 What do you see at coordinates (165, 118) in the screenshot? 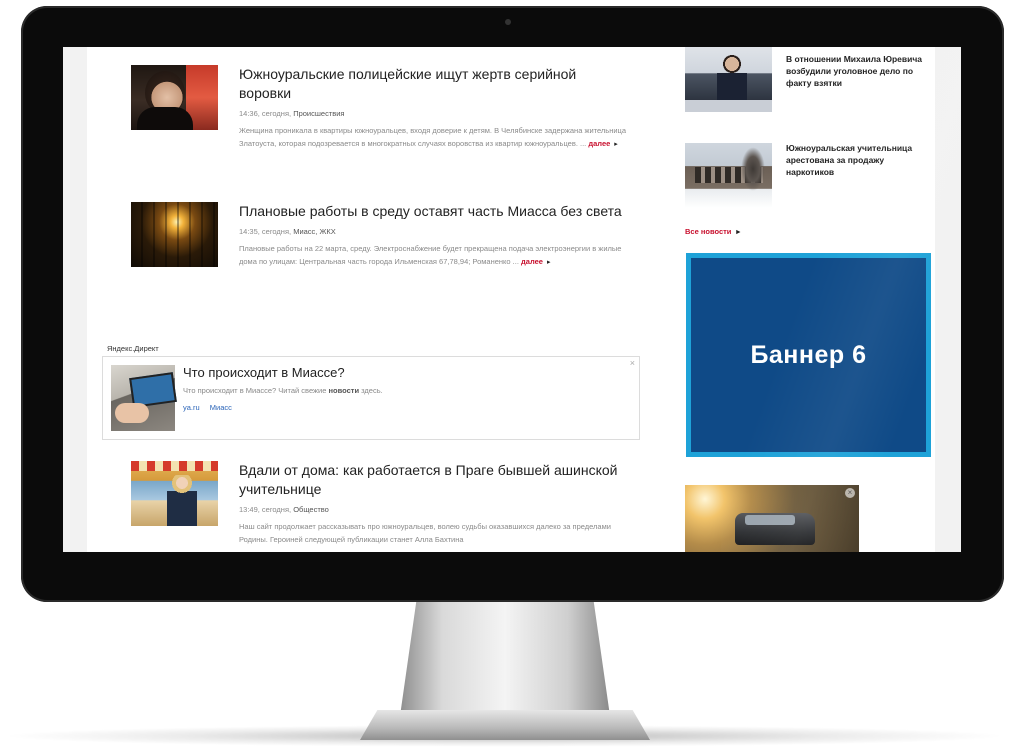
I see `thumbnail-person-body` at bounding box center [165, 118].